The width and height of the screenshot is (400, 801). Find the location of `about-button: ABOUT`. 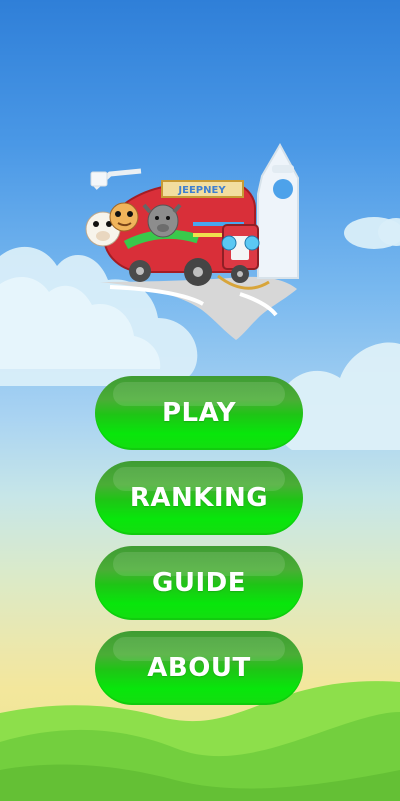

about-button: ABOUT is located at coordinates (199, 668).